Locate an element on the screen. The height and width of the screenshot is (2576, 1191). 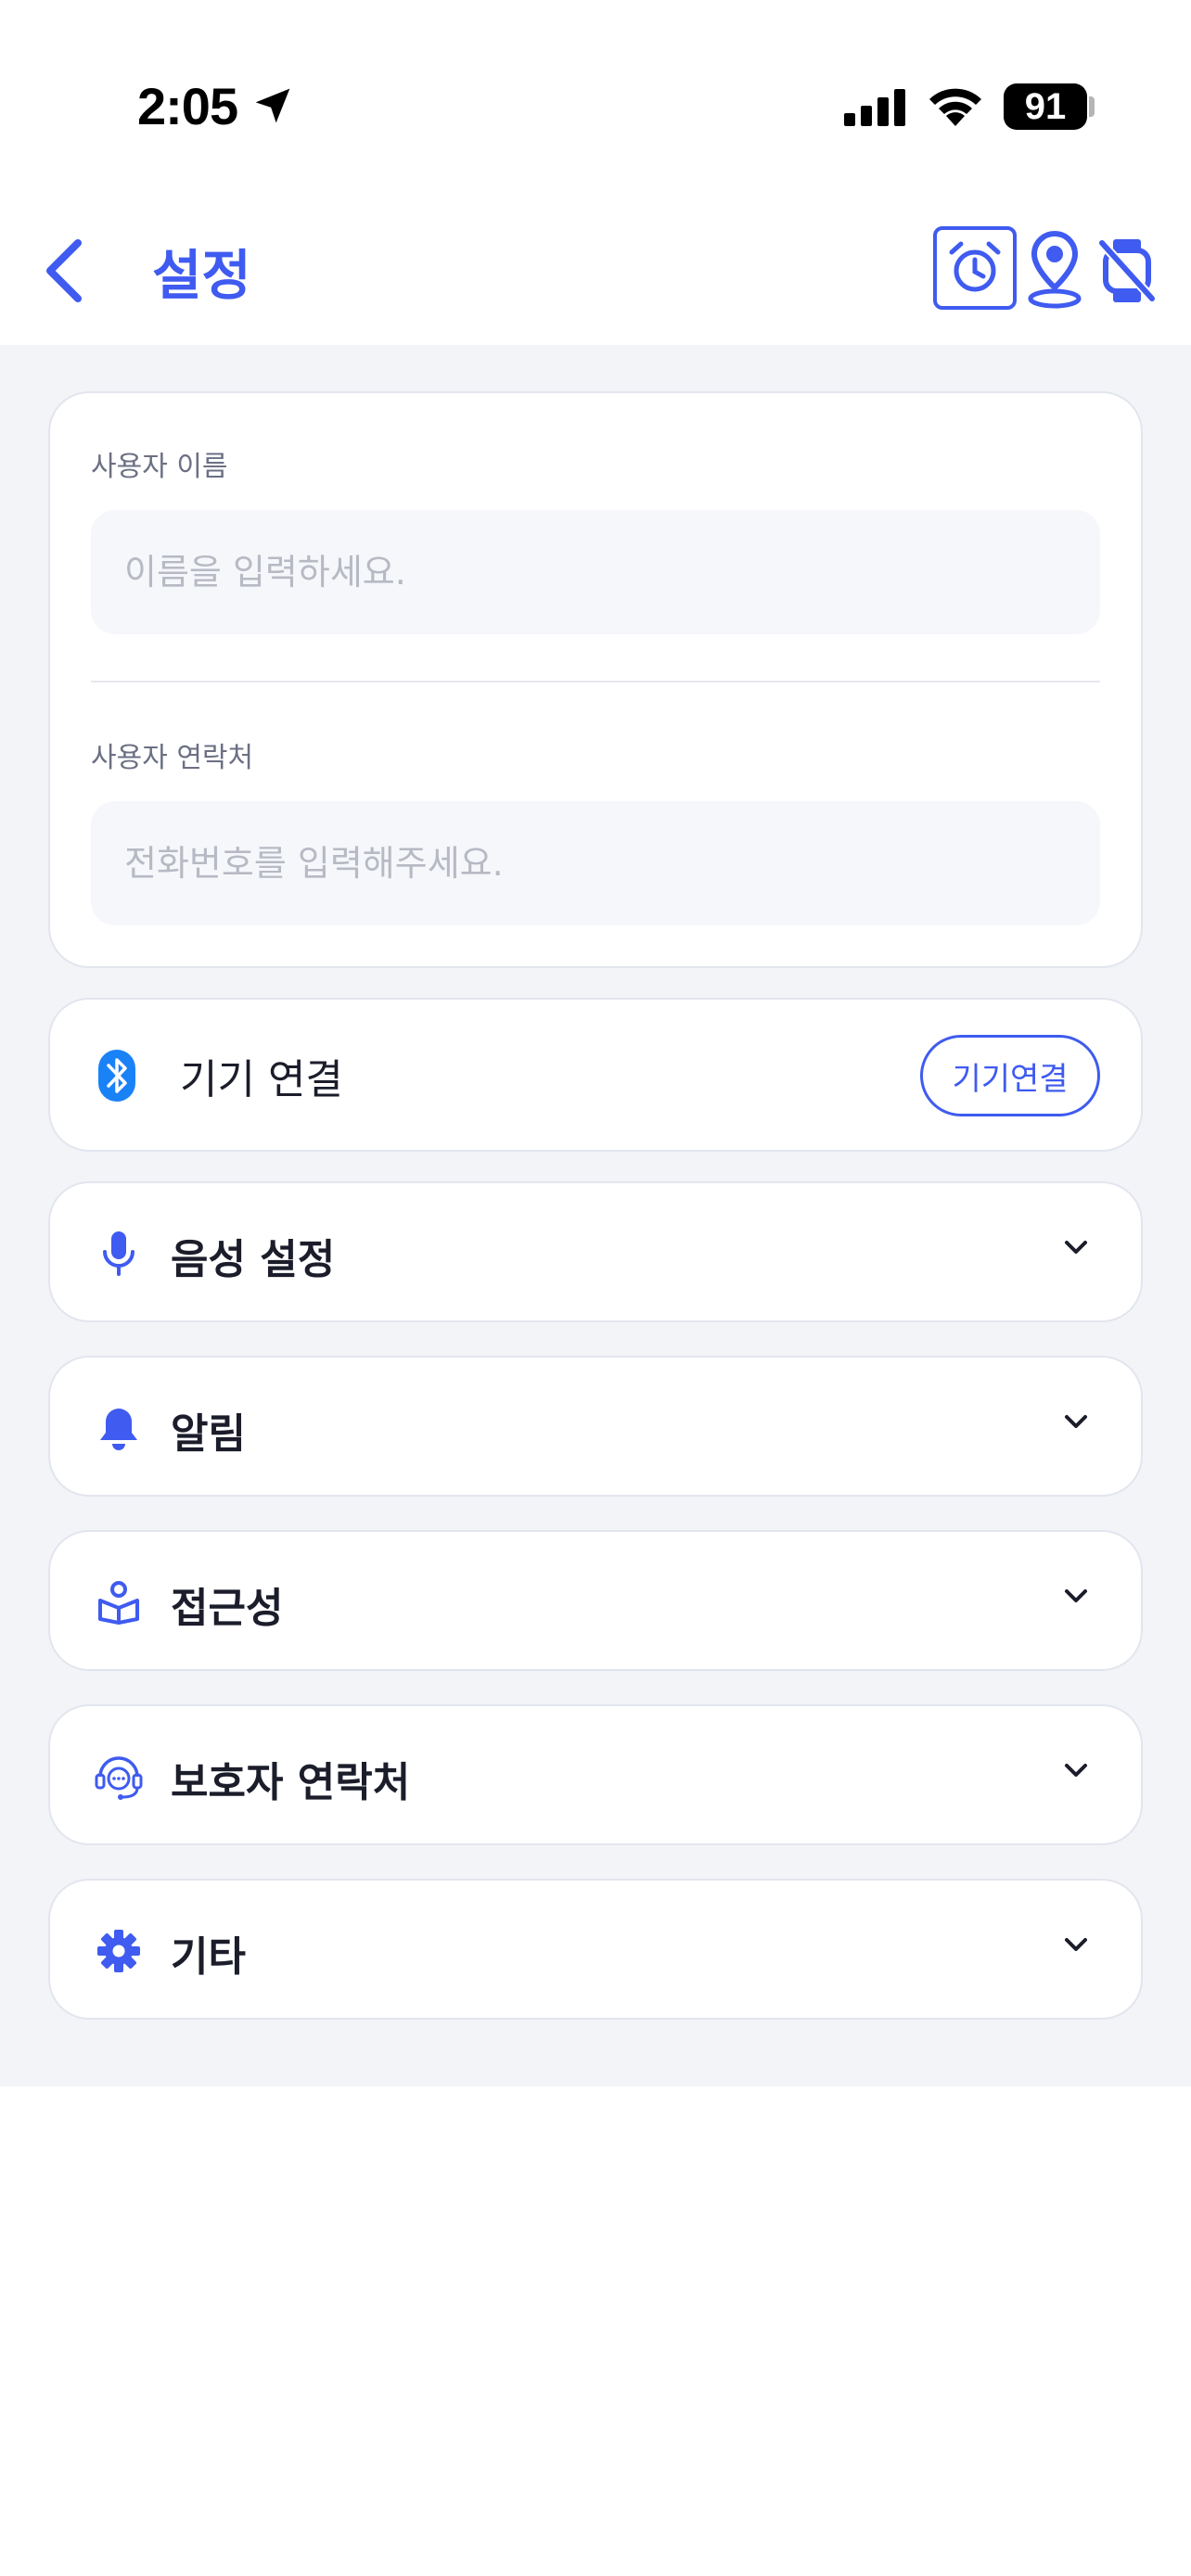
alarm-button is located at coordinates (975, 268).